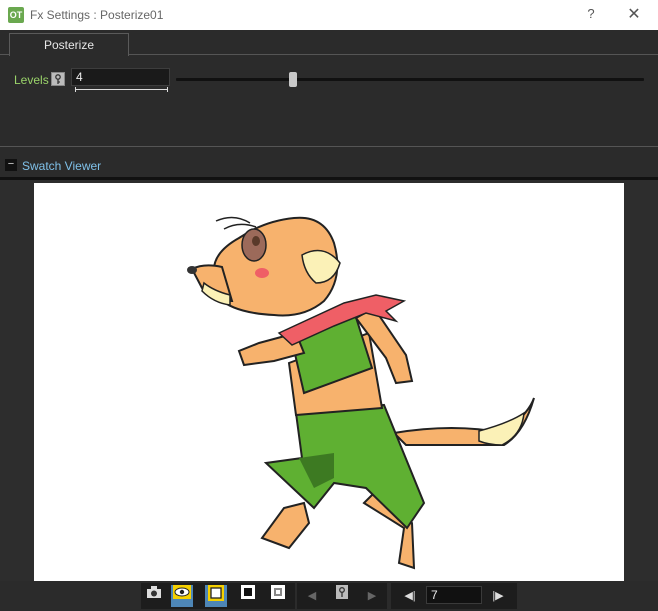 Image resolution: width=658 pixels, height=611 pixels. What do you see at coordinates (329, 166) in the screenshot?
I see `swatch-viewer-header: − Swatch Viewer` at bounding box center [329, 166].